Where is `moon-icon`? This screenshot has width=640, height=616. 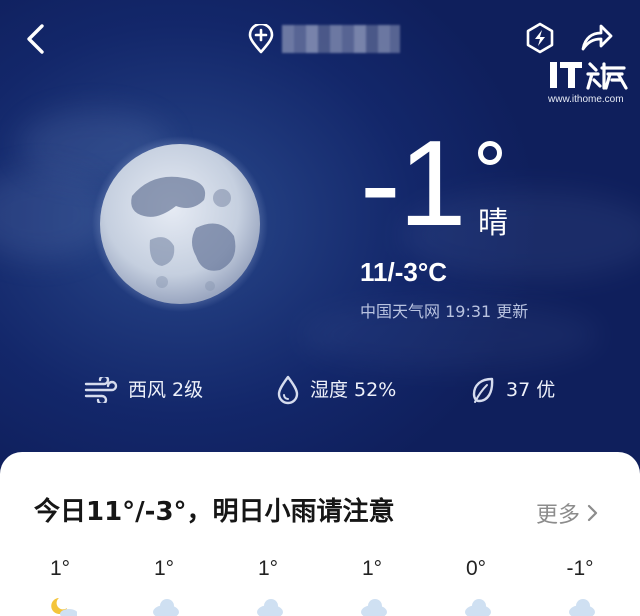
moon-icon is located at coordinates (180, 224).